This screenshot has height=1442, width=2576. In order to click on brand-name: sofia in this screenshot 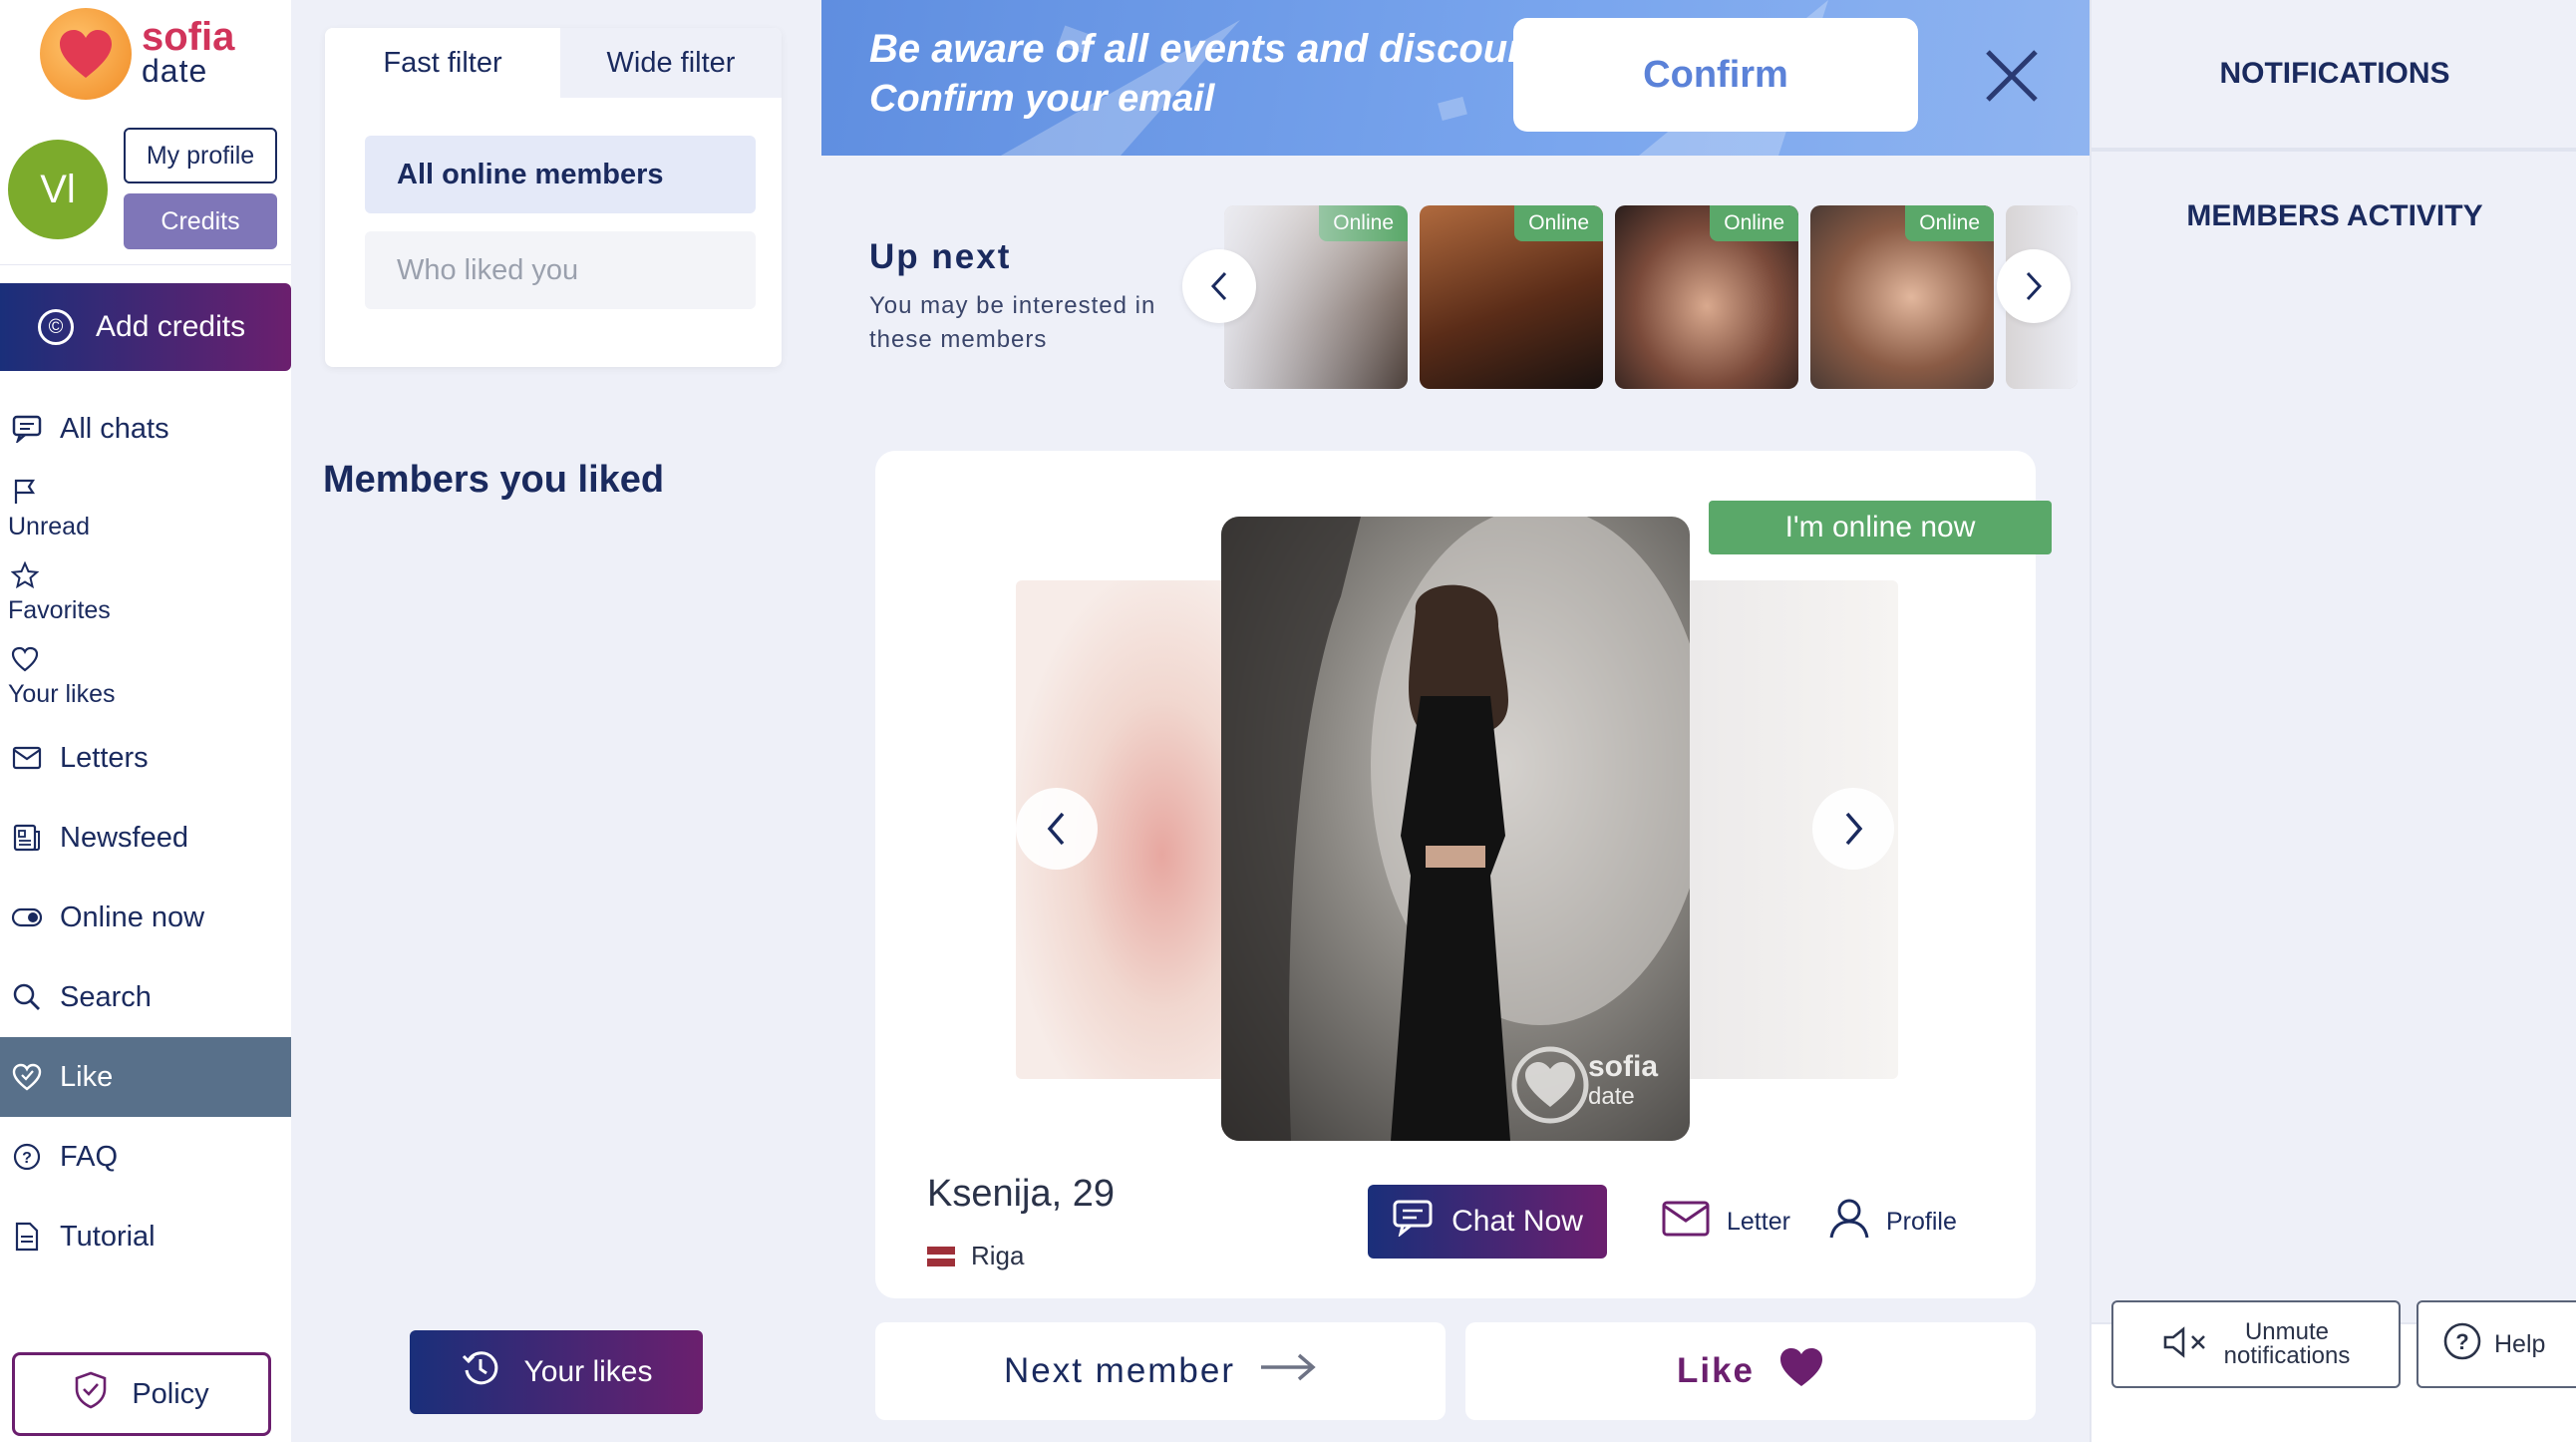, I will do `click(188, 37)`.